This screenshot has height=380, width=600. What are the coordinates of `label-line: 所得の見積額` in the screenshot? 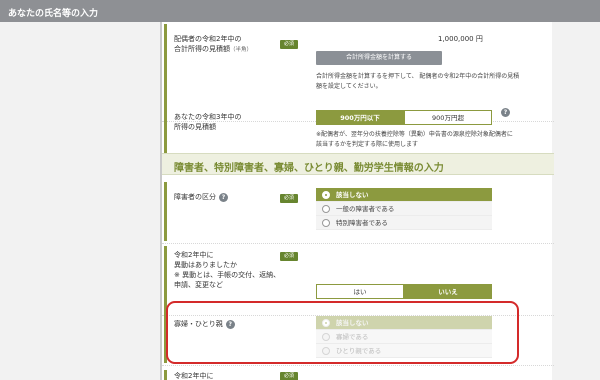 It's located at (195, 127).